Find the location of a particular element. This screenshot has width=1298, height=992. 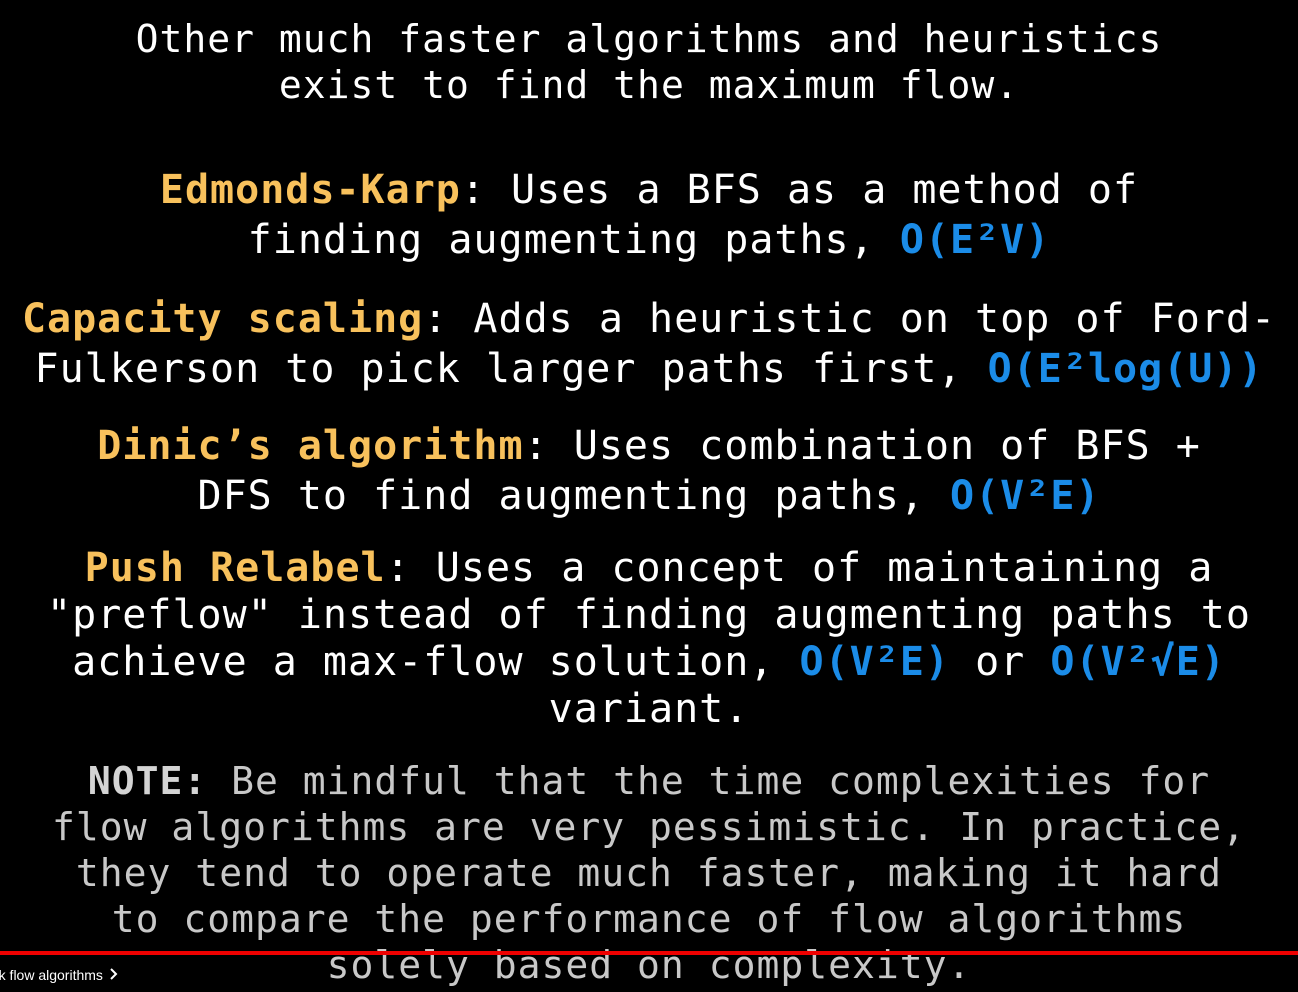

description-text: Fulkerson to pick larger paths first, is located at coordinates (511, 369).